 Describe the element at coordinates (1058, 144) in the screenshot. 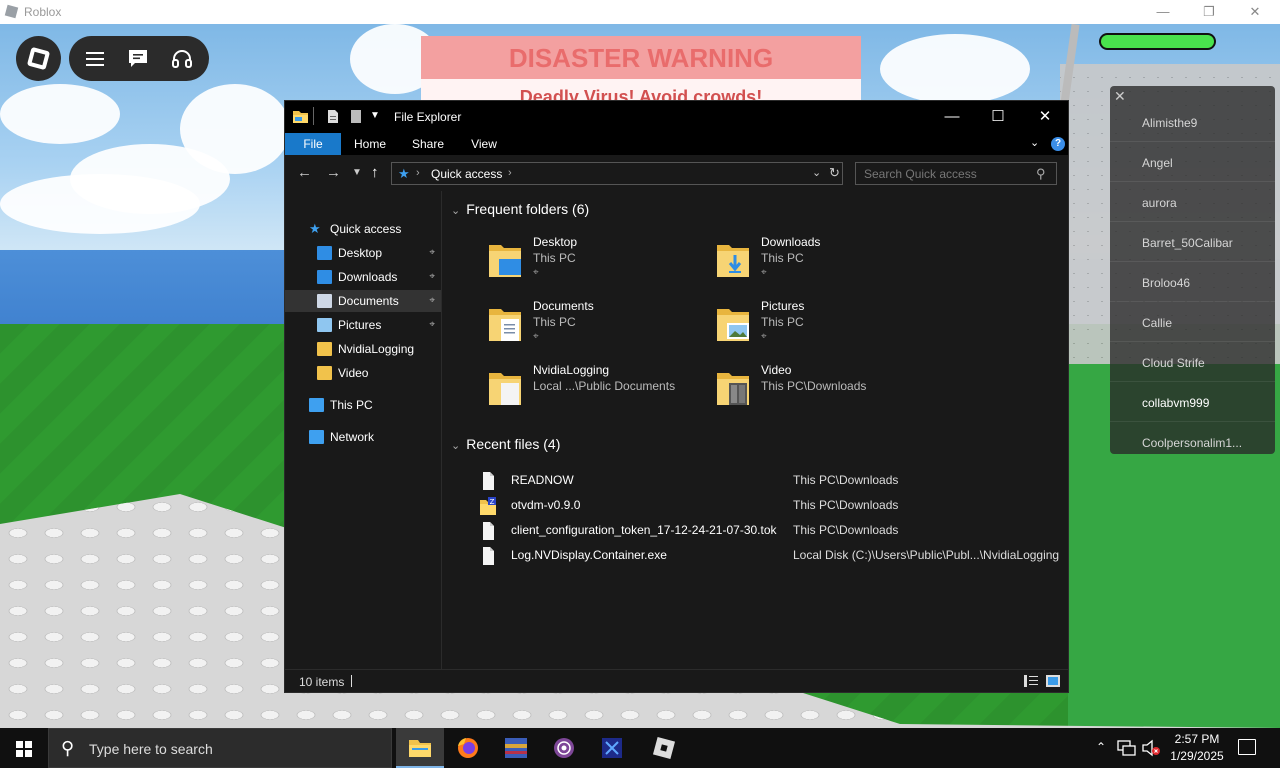

I see `help-icon: ?` at that location.